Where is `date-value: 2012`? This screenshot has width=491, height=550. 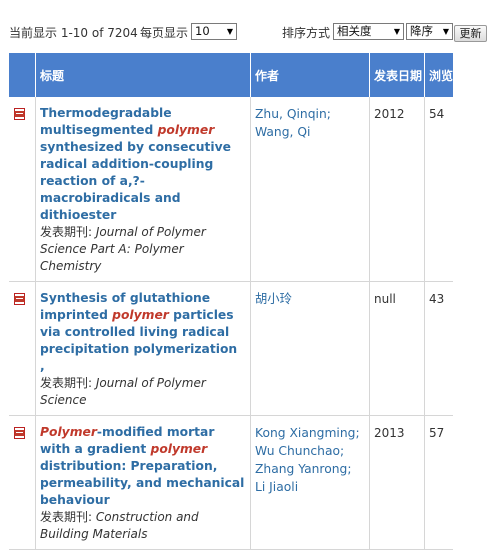 date-value: 2012 is located at coordinates (389, 114).